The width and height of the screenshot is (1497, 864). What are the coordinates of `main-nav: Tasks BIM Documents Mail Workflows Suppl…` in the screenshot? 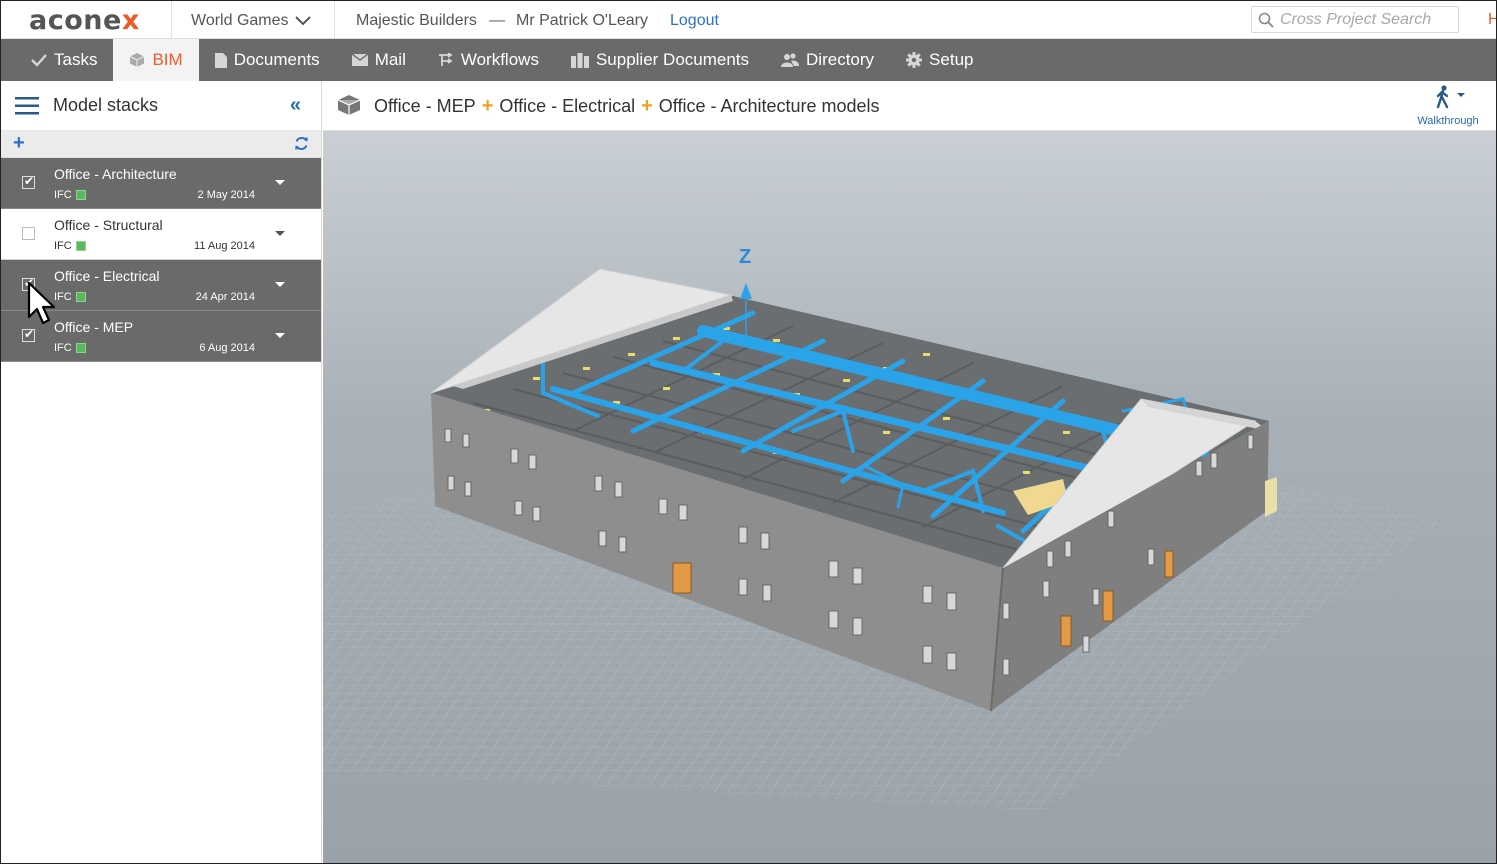 It's located at (748, 60).